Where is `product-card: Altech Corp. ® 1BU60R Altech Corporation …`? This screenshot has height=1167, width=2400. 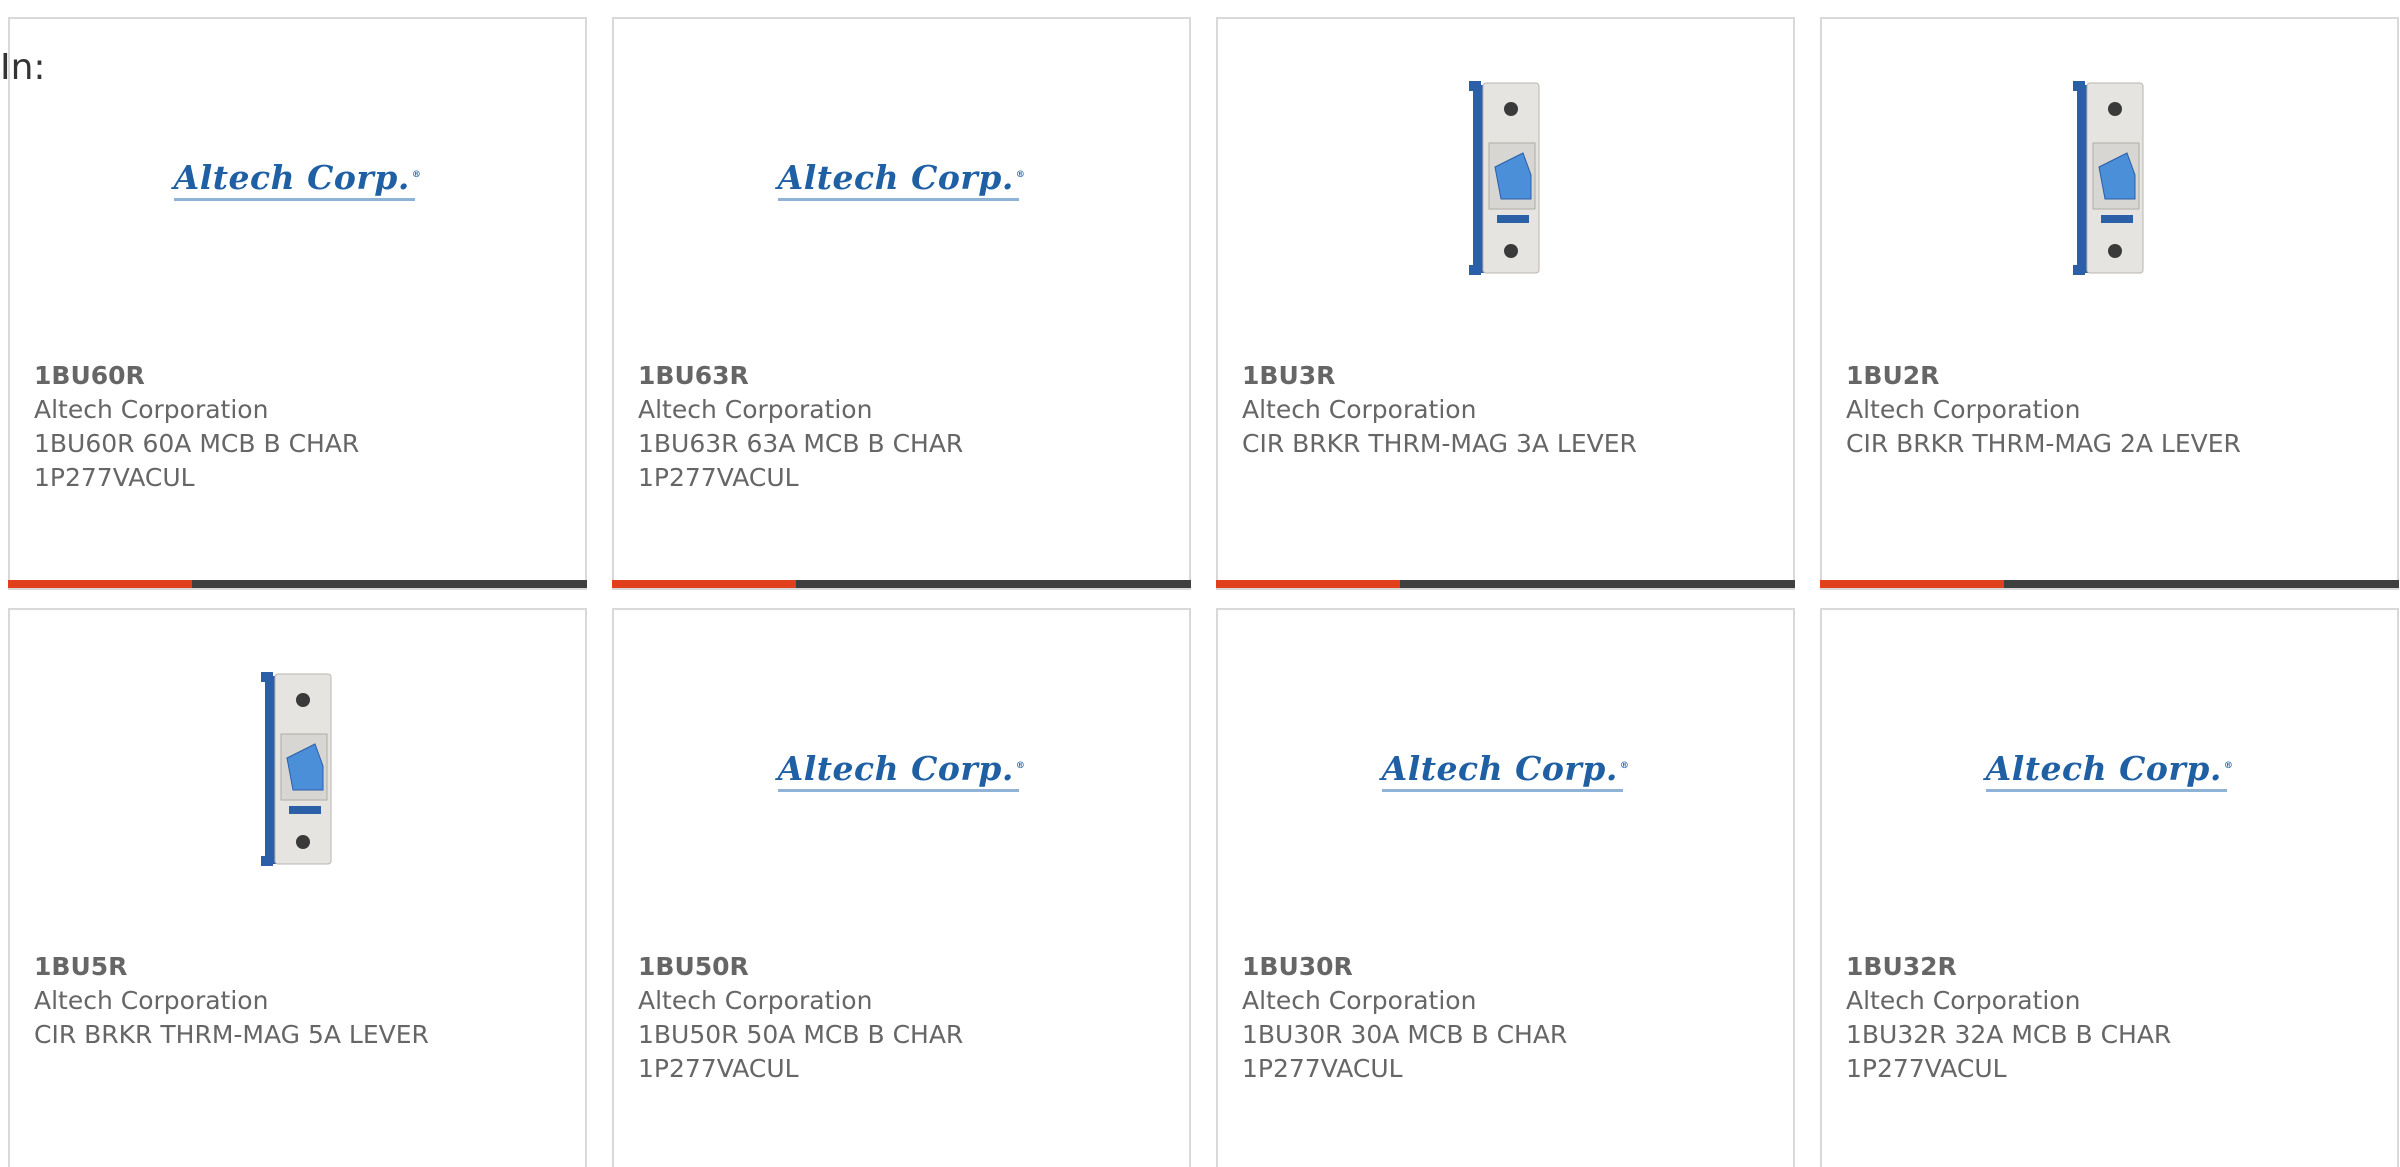
product-card: Altech Corp. ® 1BU60R Altech Corporation … is located at coordinates (297, 303).